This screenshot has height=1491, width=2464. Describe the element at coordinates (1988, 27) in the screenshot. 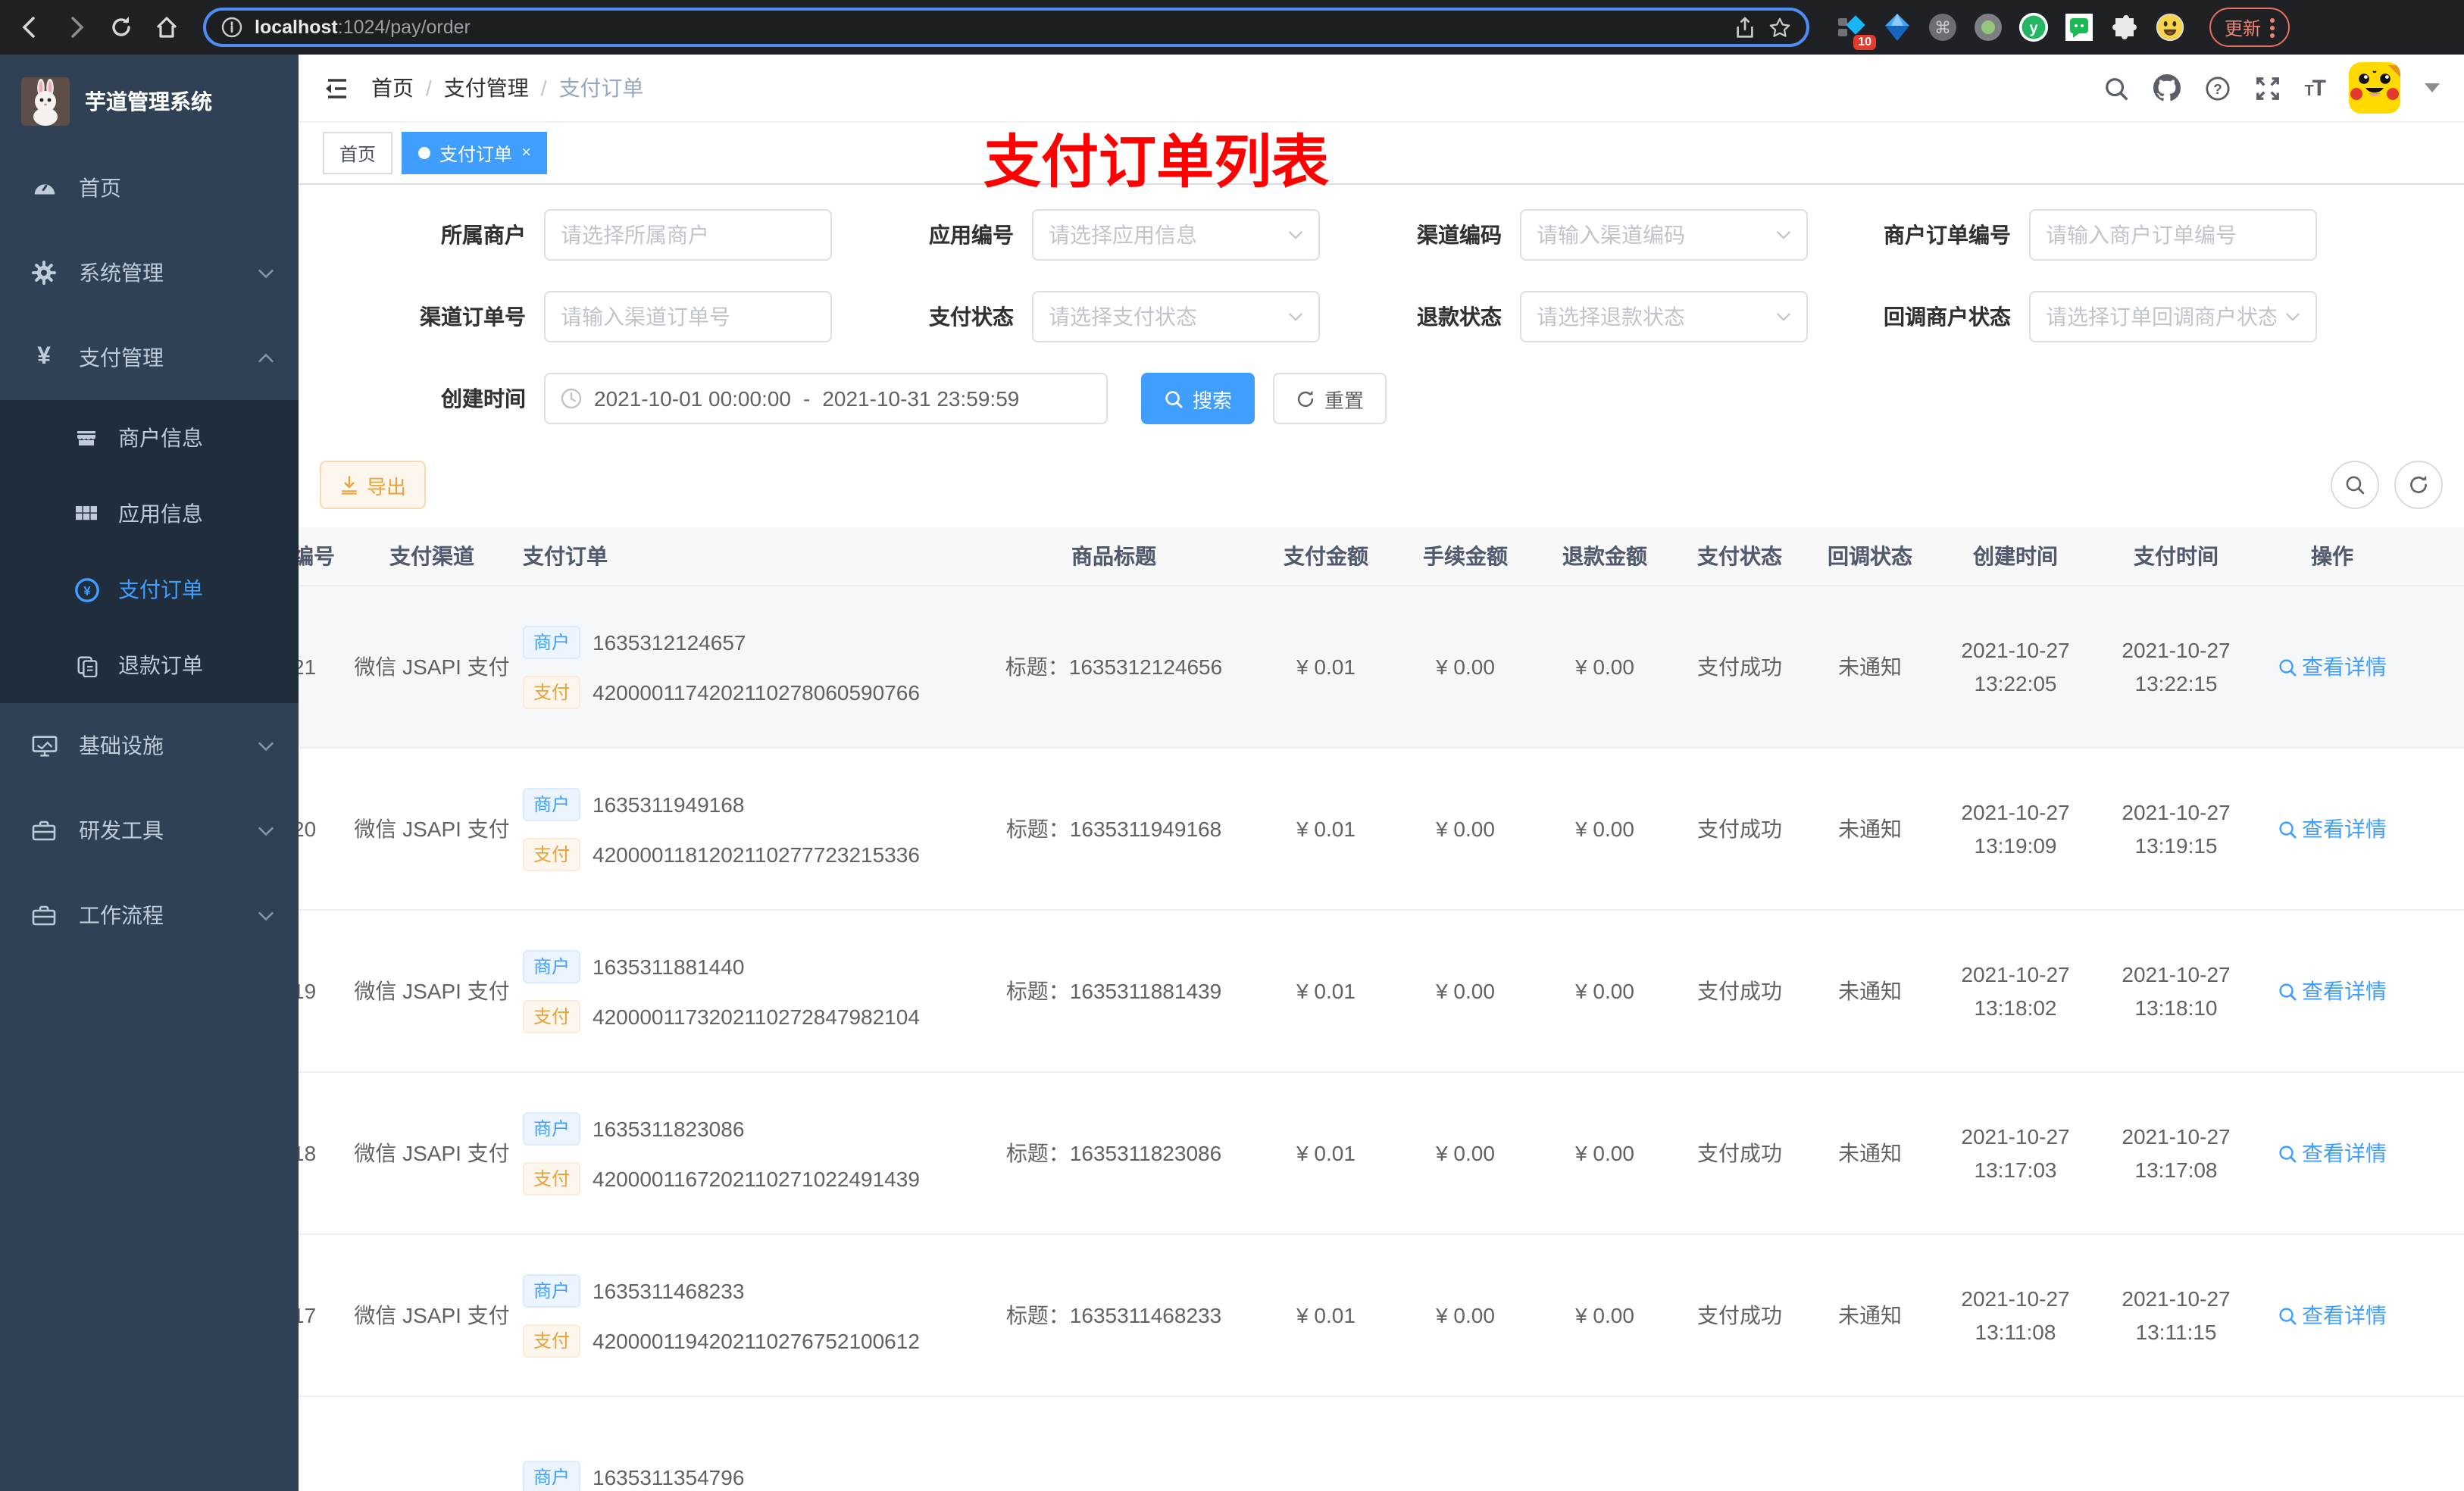

I see `extension-record-icon` at that location.